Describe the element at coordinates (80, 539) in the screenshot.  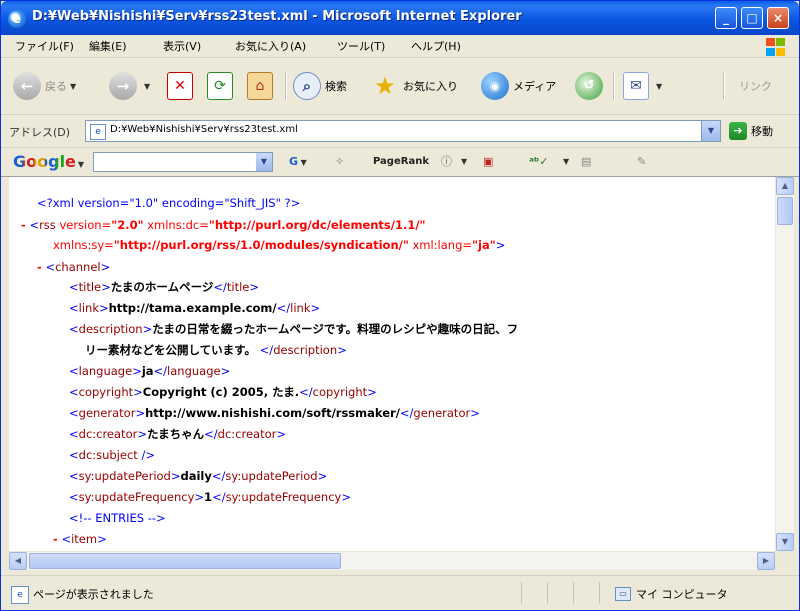
I see `xml-item-open: - <item>` at that location.